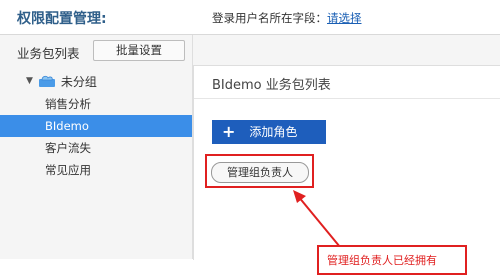  What do you see at coordinates (317, 219) in the screenshot?
I see `annotation-arrow` at bounding box center [317, 219].